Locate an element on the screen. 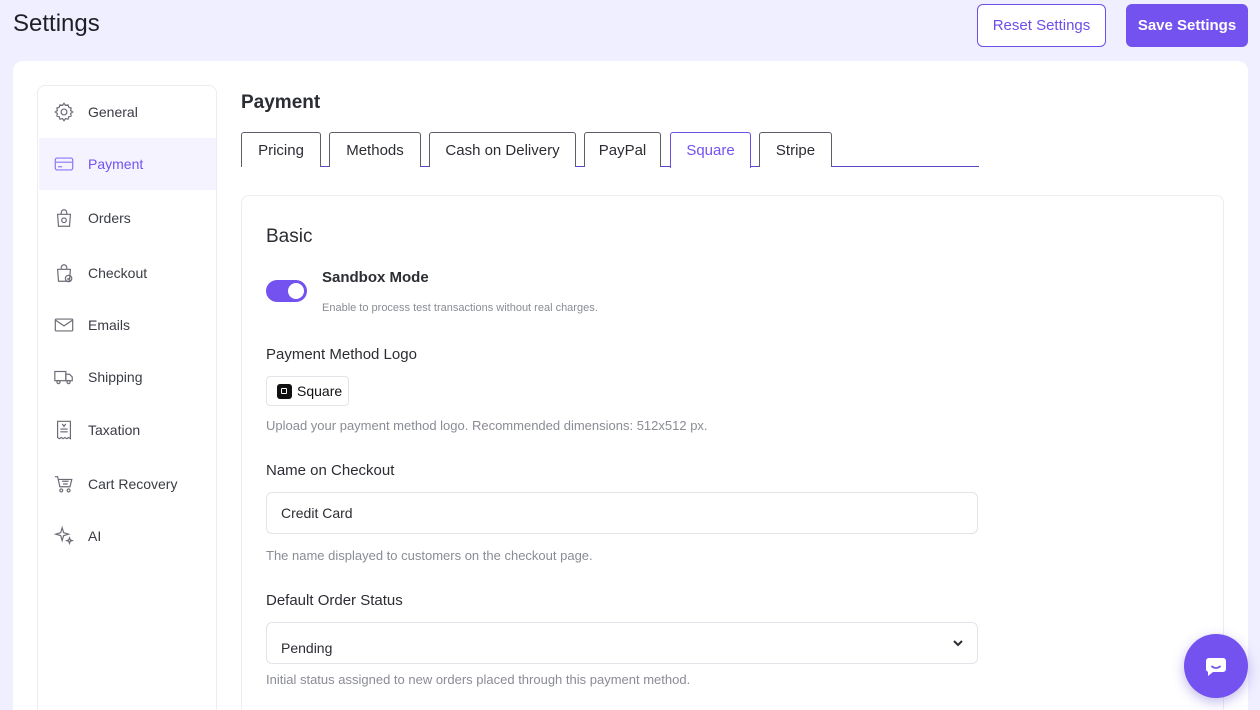  sidebar-item-taxation: Taxation is located at coordinates (127, 430).